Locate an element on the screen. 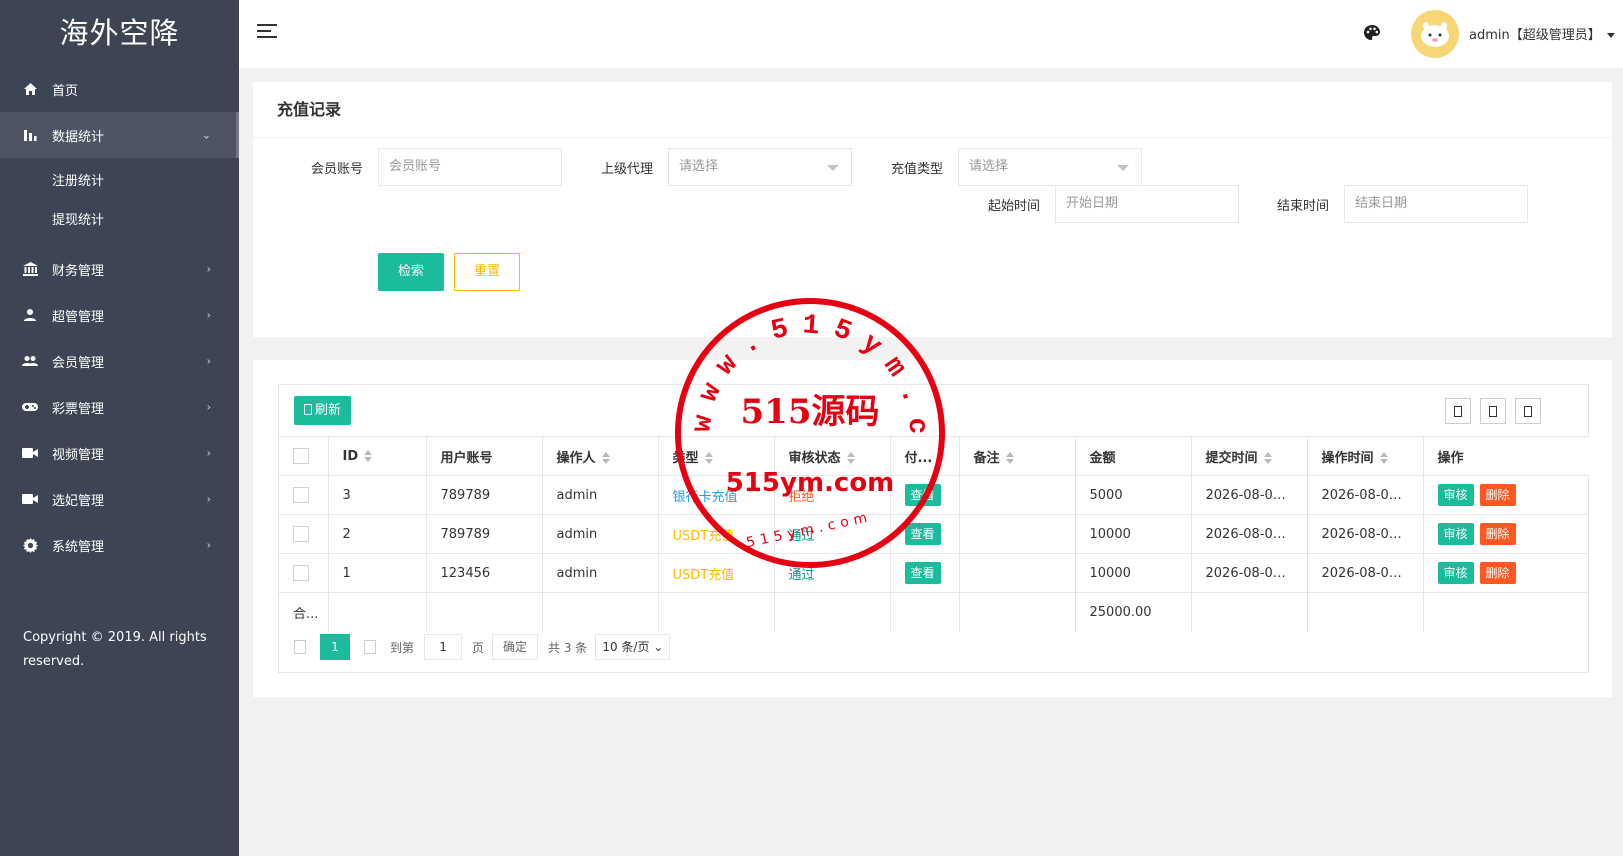 The width and height of the screenshot is (1623, 856). col-label: 提交时间 is located at coordinates (1231, 458).